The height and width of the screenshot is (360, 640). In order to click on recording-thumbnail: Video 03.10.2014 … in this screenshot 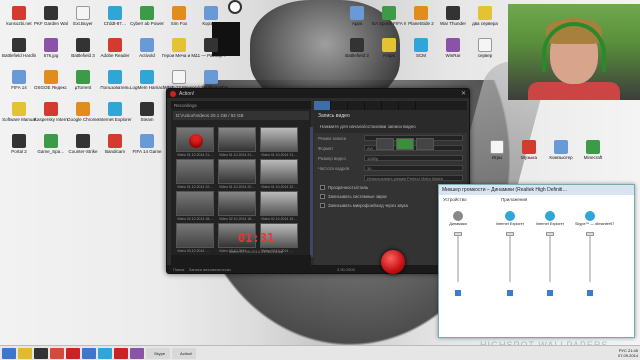, I will do `click(195, 238)`.